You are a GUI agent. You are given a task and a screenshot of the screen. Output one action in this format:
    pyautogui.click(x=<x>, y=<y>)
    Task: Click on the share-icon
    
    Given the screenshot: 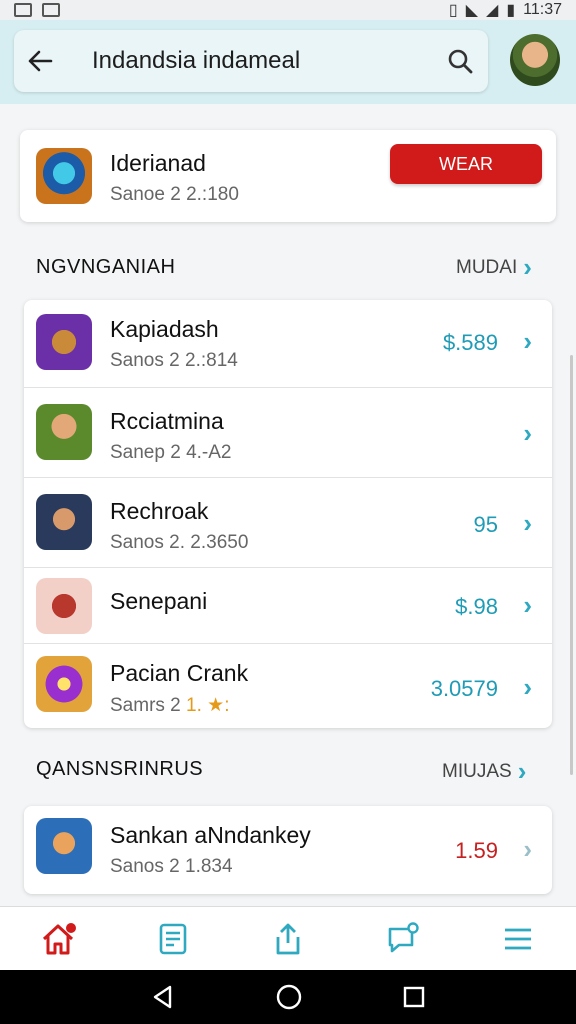 What is the action you would take?
    pyautogui.click(x=288, y=938)
    